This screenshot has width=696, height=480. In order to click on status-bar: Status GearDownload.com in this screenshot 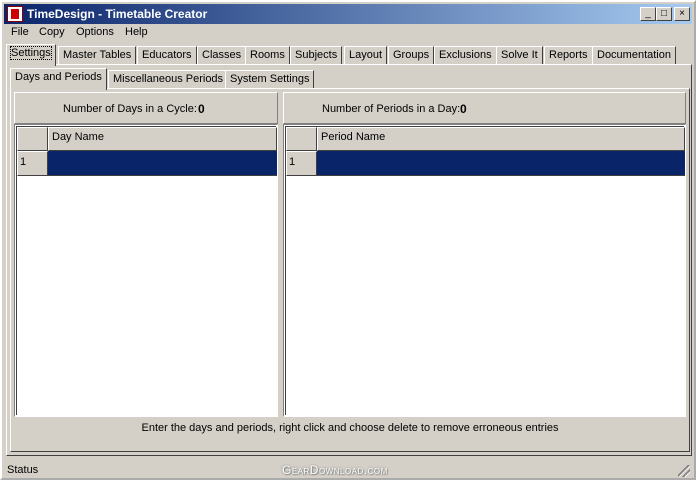, I will do `click(348, 470)`.